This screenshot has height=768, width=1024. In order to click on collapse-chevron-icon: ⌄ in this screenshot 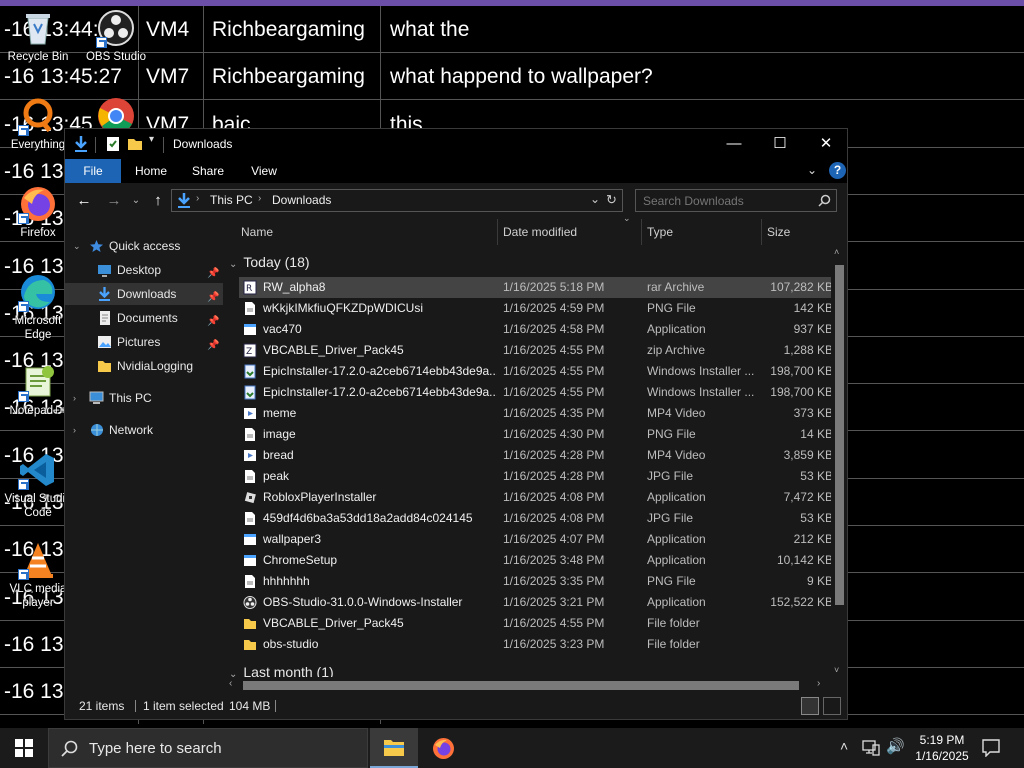, I will do `click(233, 264)`.